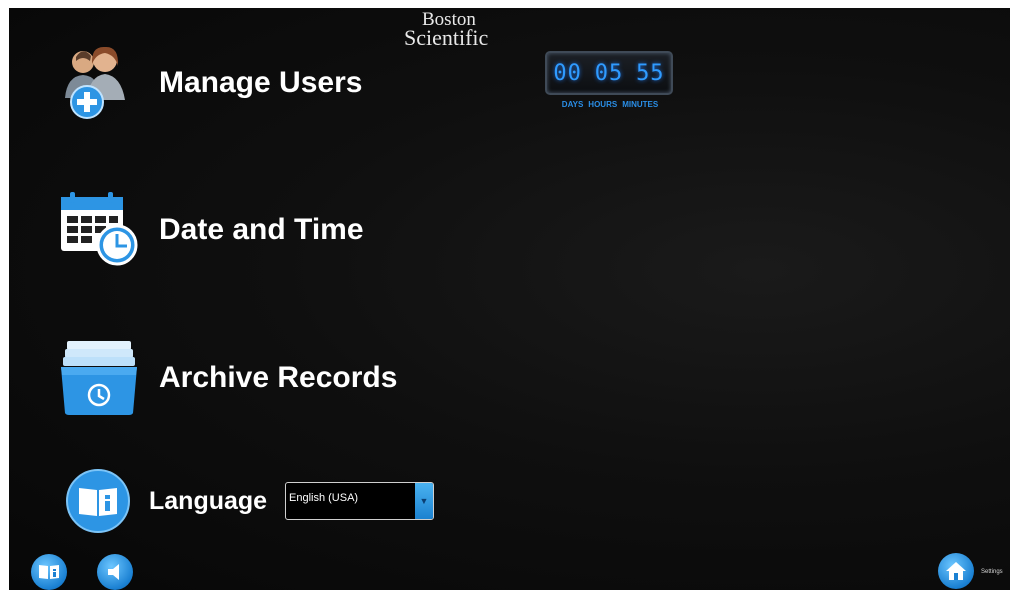 Image resolution: width=1014 pixels, height=592 pixels. What do you see at coordinates (446, 37) in the screenshot?
I see `brand-line2: Scientific` at bounding box center [446, 37].